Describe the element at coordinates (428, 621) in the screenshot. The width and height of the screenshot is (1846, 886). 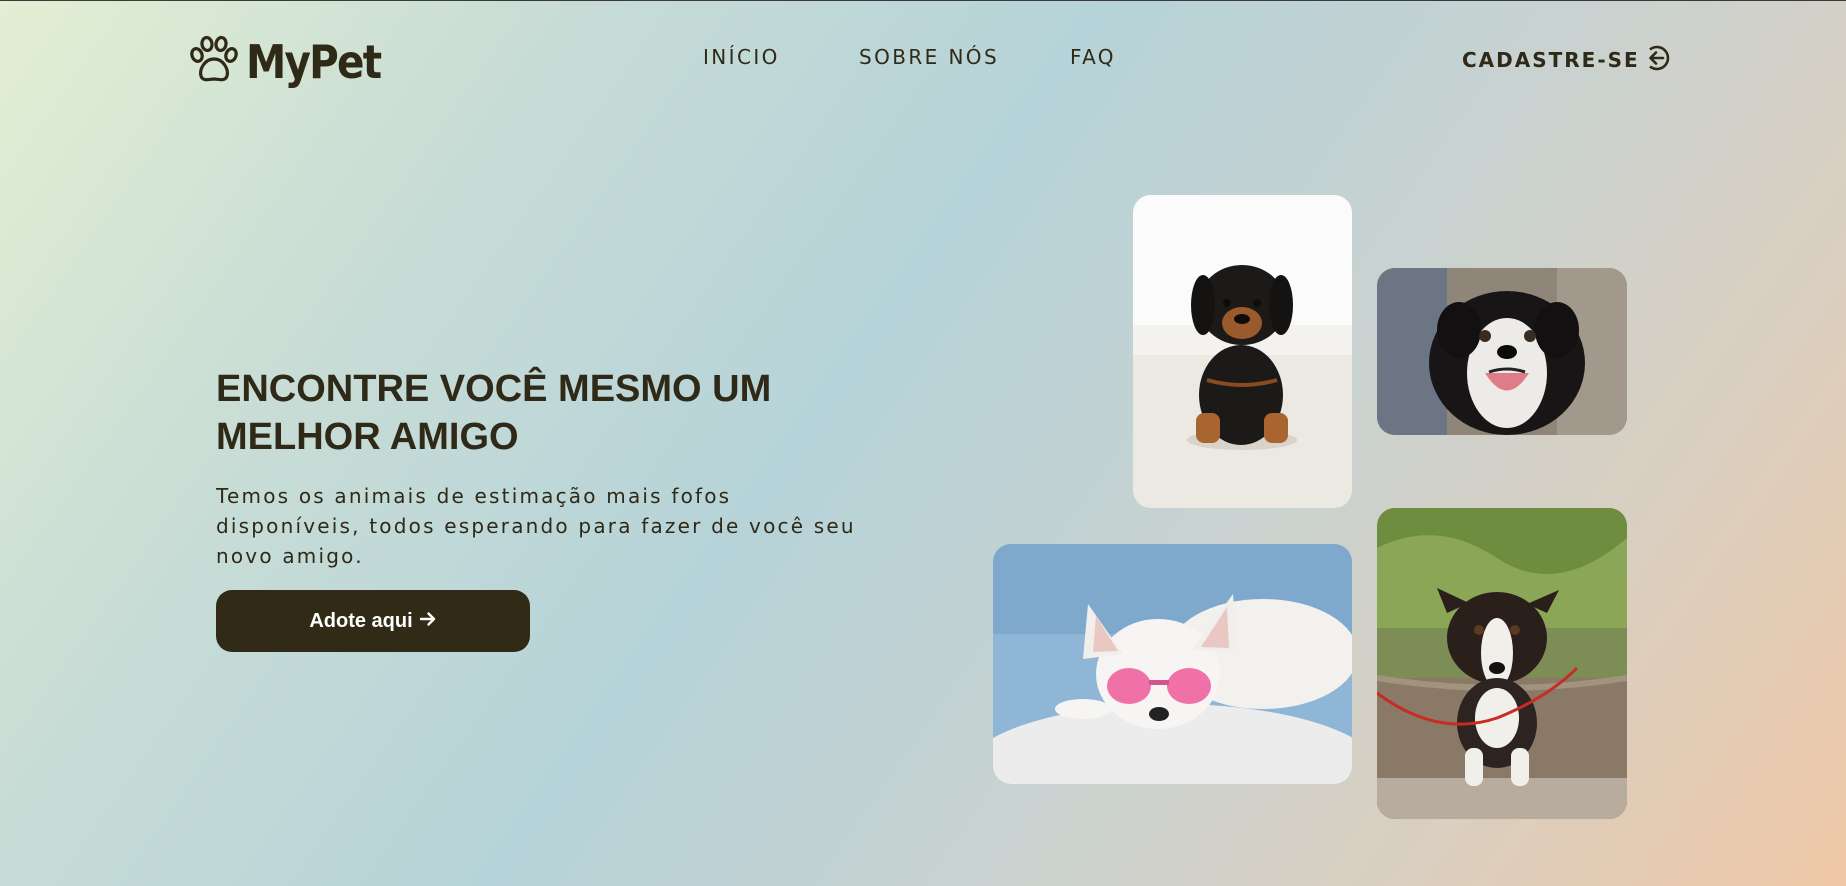
I see `arrow-right-icon` at that location.